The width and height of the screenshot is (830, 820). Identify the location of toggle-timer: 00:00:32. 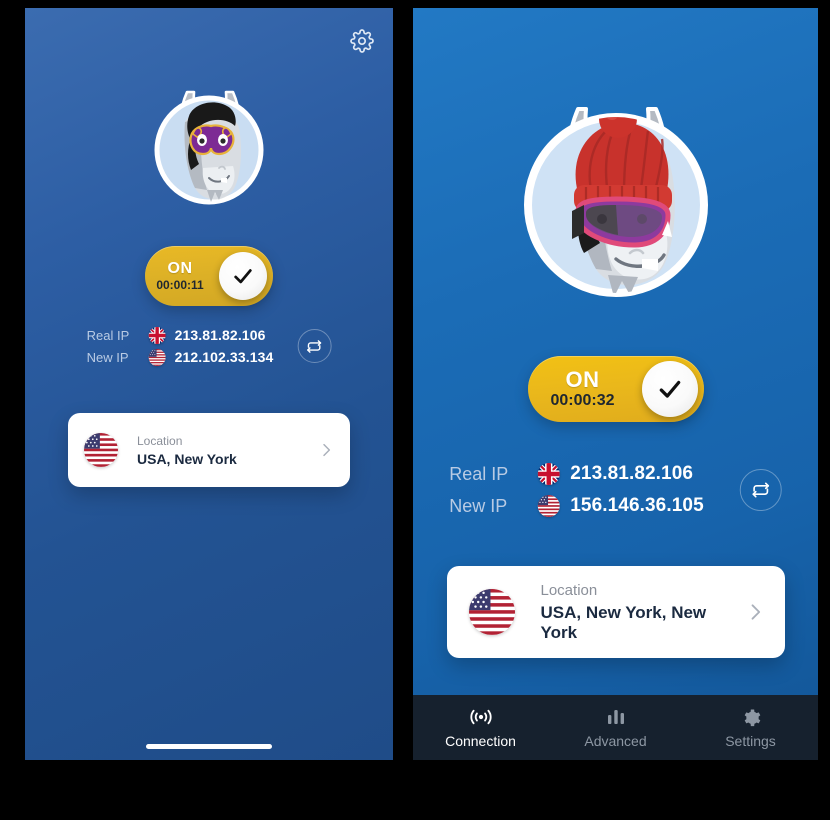
(582, 401).